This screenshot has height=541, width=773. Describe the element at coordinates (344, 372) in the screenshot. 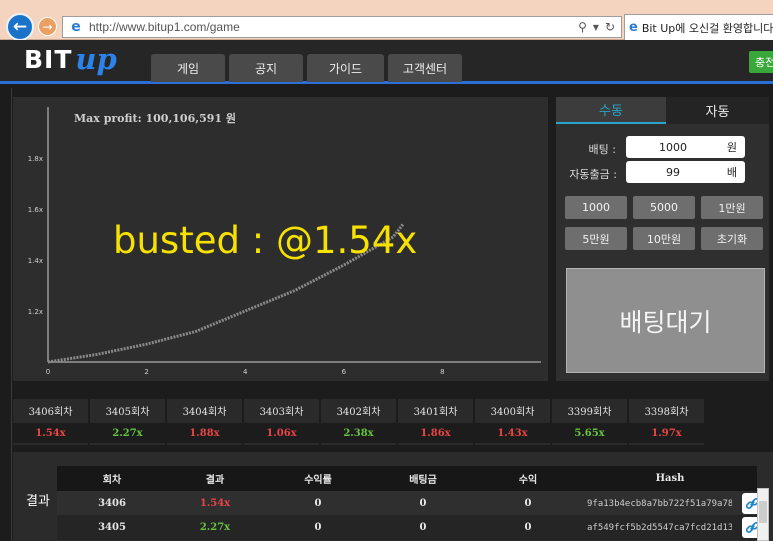

I see `x-tick-label: 6` at that location.